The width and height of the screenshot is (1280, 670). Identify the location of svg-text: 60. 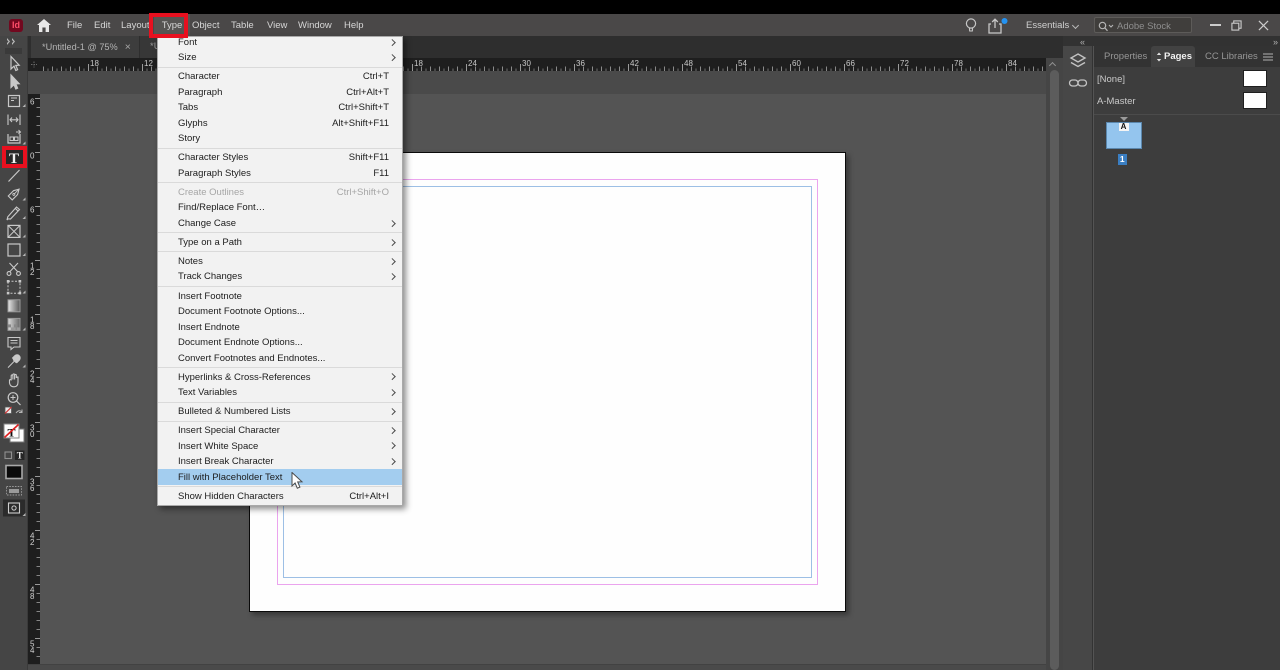
(796, 63).